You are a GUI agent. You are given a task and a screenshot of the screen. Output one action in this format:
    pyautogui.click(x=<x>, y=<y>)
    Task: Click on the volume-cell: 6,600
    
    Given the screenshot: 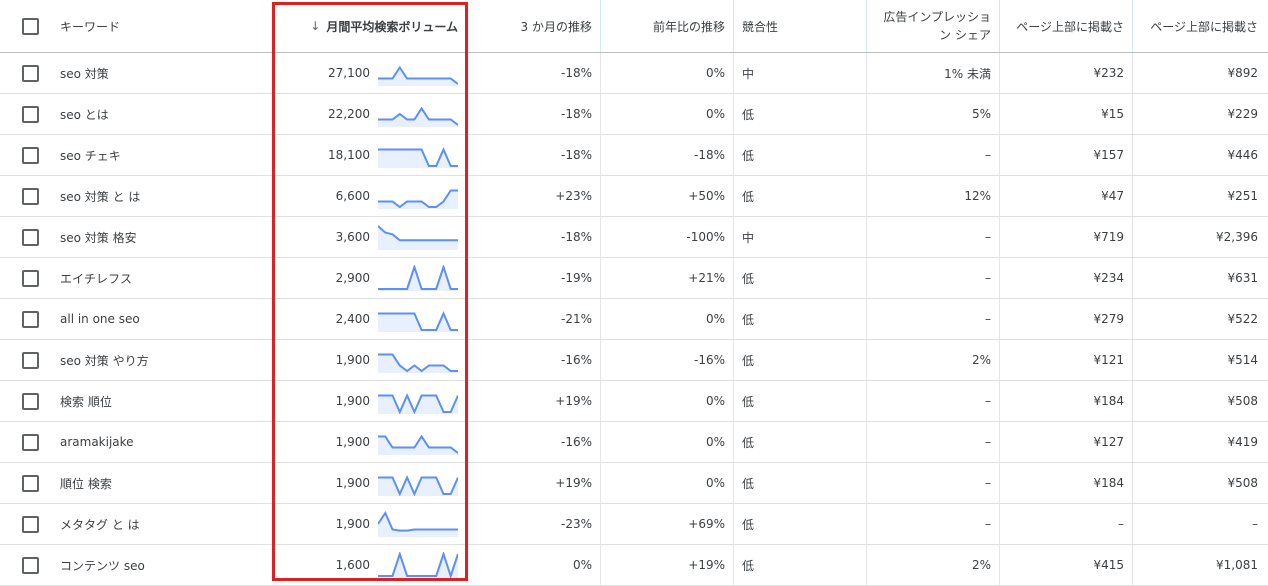 What is the action you would take?
    pyautogui.click(x=370, y=196)
    